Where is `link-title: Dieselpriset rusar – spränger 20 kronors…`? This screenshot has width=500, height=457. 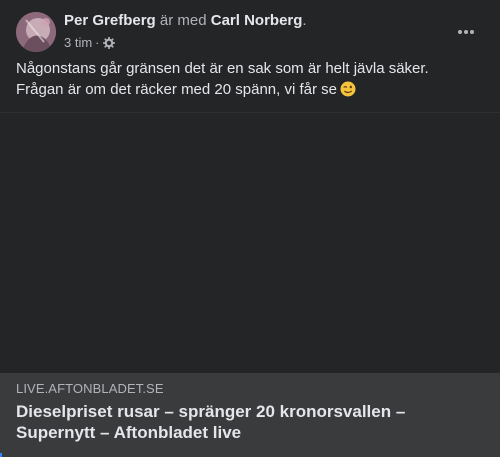
link-title: Dieselpriset rusar – spränger 20 kronors… is located at coordinates (246, 422).